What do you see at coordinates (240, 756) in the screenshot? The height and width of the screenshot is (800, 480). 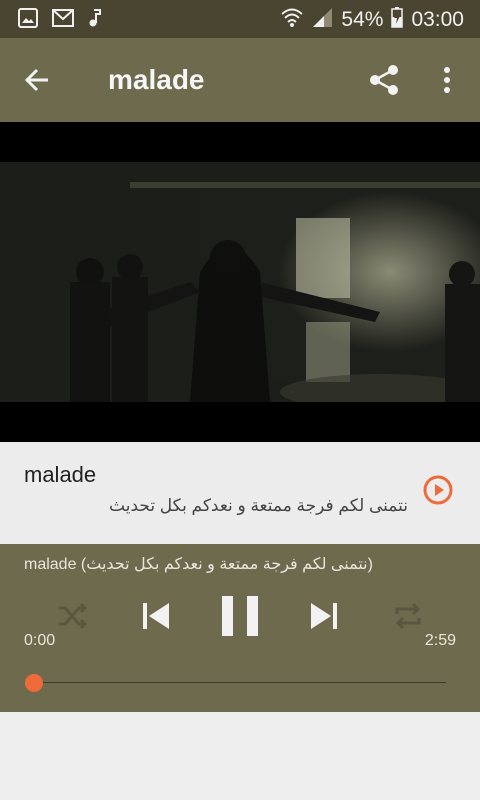 I see `empty-area` at bounding box center [240, 756].